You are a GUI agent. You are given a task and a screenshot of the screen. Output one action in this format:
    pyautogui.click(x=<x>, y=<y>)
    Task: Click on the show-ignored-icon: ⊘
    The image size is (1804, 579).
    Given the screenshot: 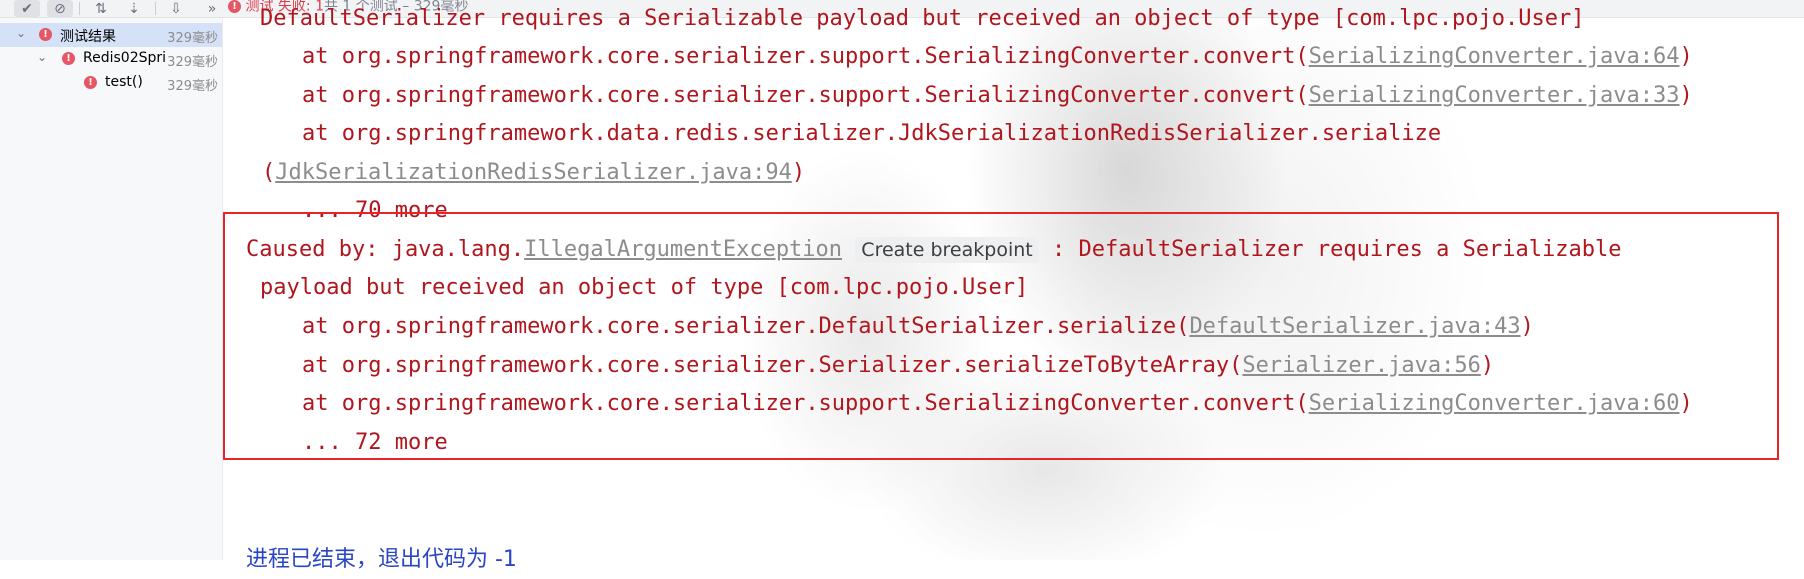 What is the action you would take?
    pyautogui.click(x=60, y=8)
    